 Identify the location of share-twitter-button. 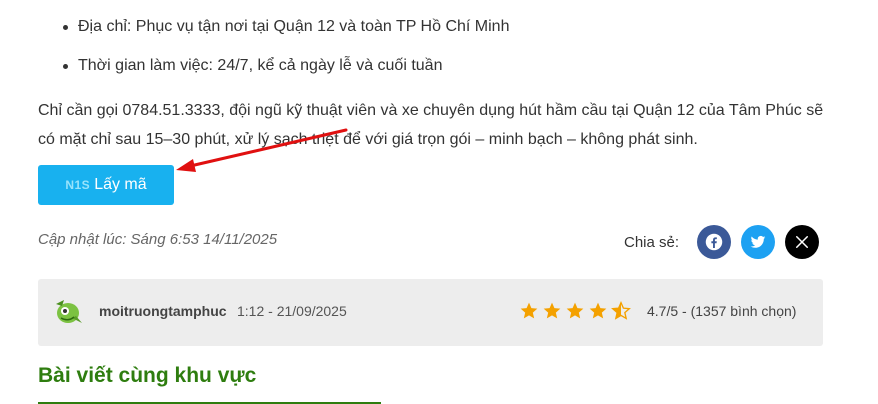
(758, 242).